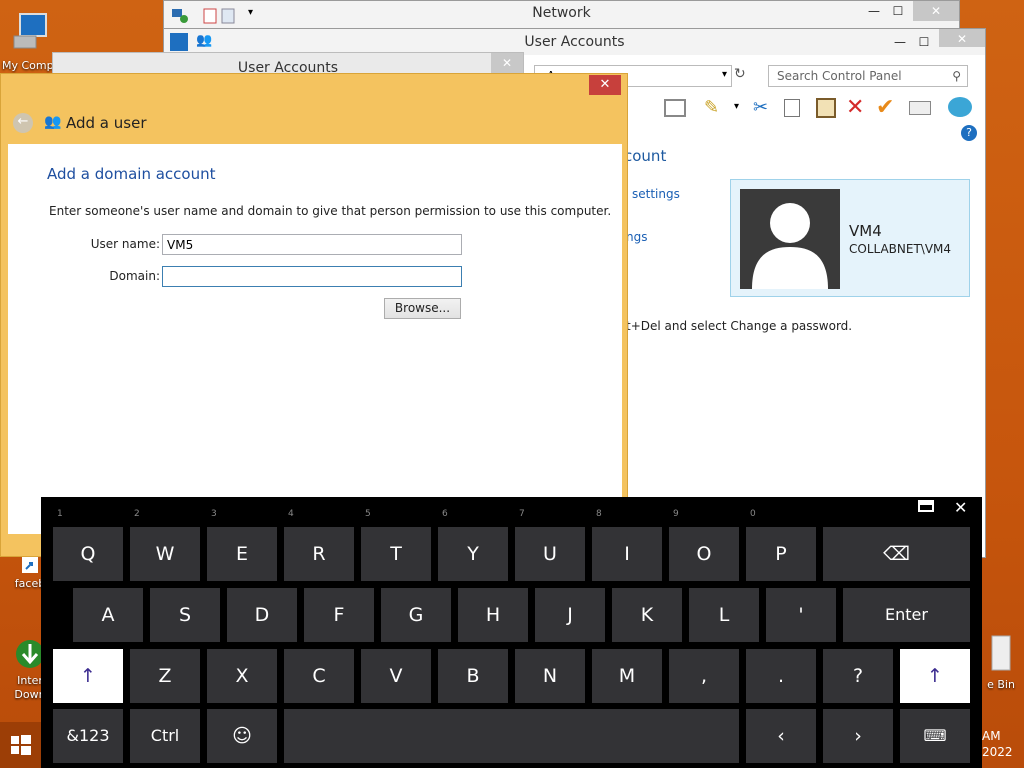 The height and width of the screenshot is (768, 1024). I want to click on key-a: A, so click(108, 615).